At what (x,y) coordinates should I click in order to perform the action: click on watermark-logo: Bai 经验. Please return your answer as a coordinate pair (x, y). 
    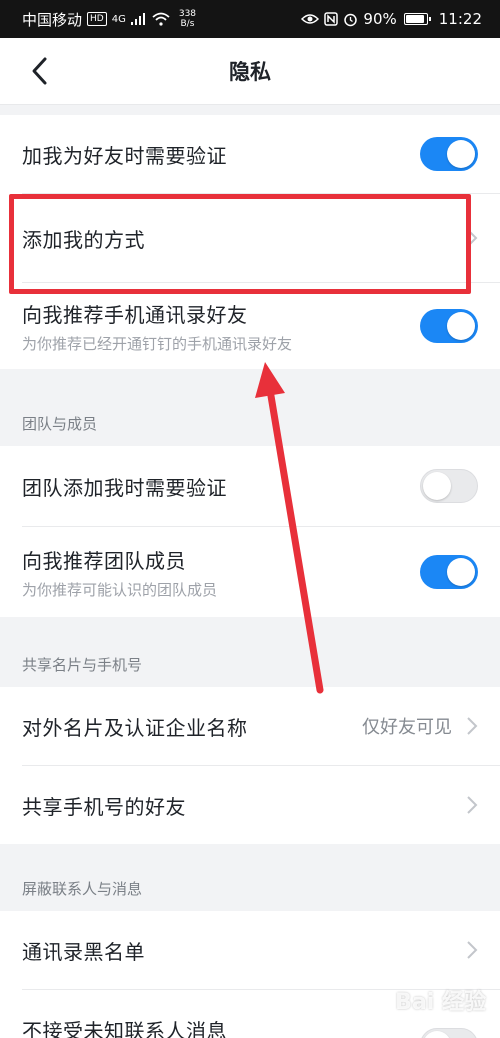
    Looking at the image, I should click on (440, 1002).